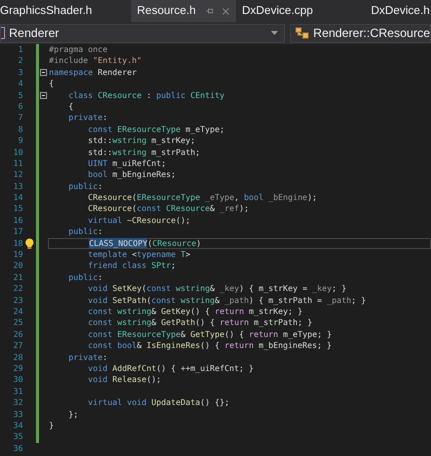 The width and height of the screenshot is (431, 456). I want to click on code-line: class CResource : public CEntity, so click(145, 95).